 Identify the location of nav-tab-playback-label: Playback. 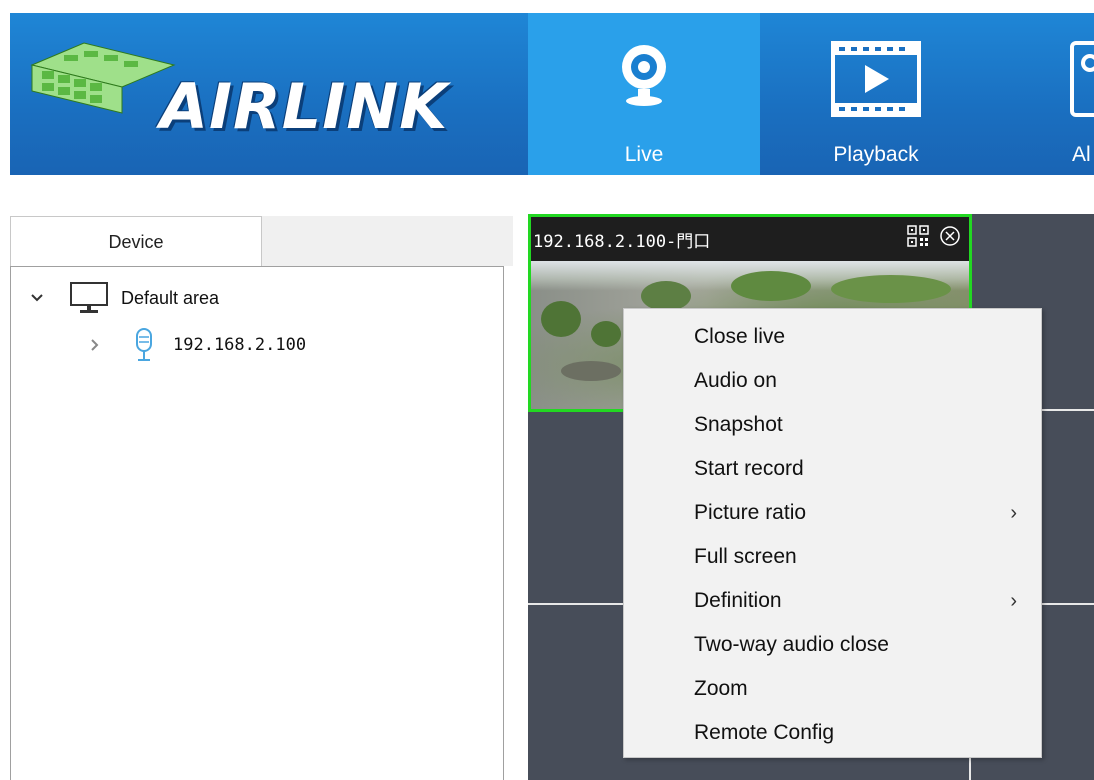
(876, 154).